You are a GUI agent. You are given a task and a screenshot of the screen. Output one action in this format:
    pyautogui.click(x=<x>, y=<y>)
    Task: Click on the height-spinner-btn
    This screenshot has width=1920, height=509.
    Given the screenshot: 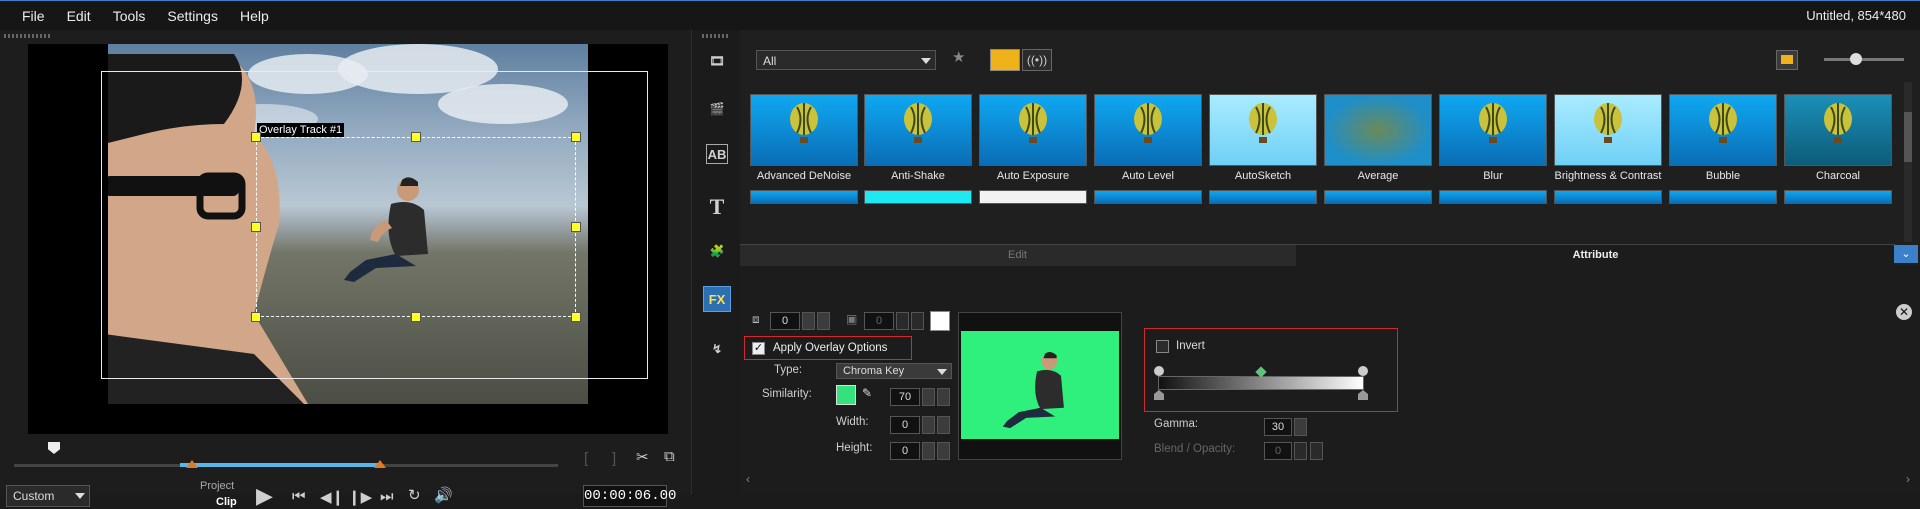 What is the action you would take?
    pyautogui.click(x=928, y=451)
    